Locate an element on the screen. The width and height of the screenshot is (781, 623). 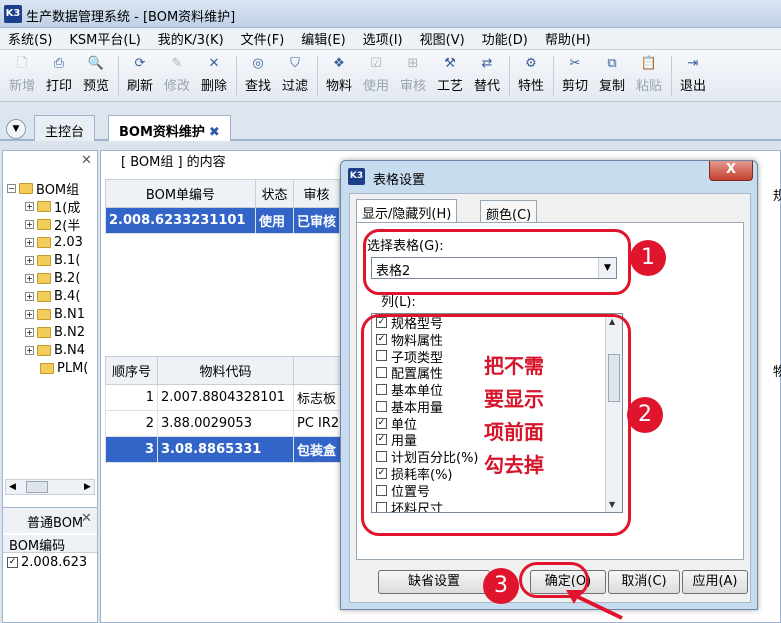
column-header-audit: 审核 is located at coordinates (316, 193).